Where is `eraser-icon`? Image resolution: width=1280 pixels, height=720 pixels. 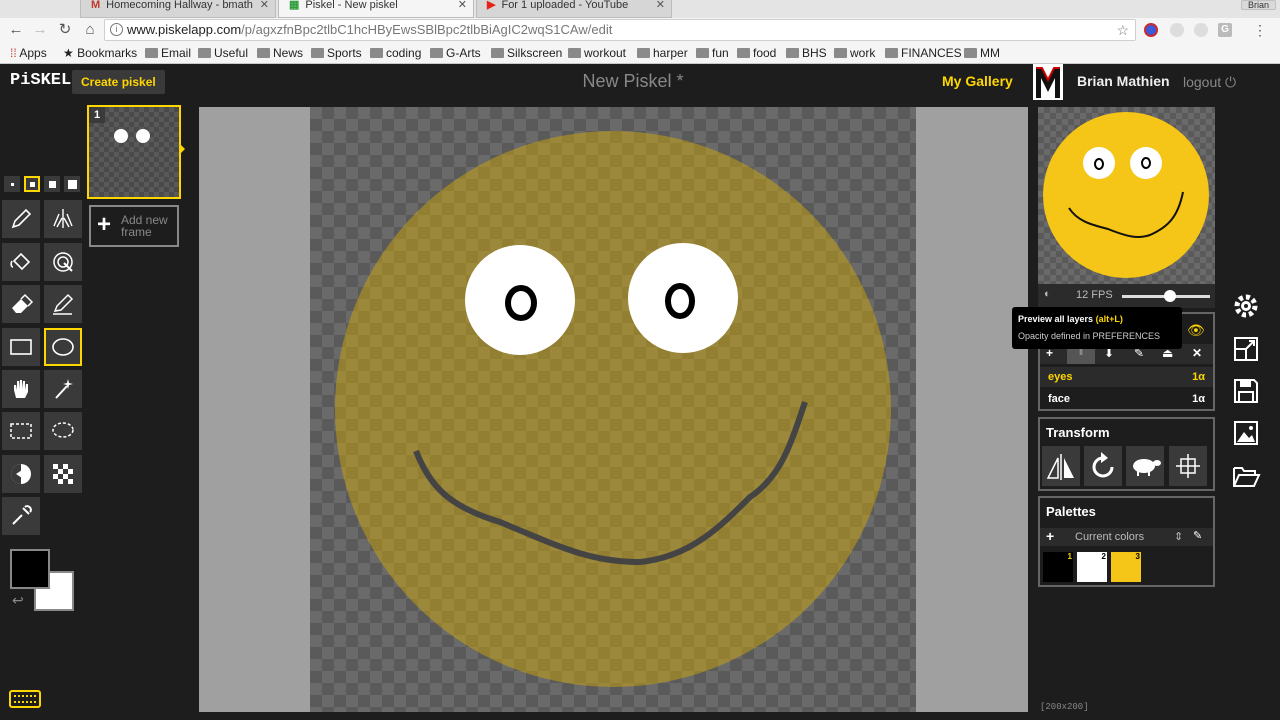
eraser-icon is located at coordinates (23, 303).